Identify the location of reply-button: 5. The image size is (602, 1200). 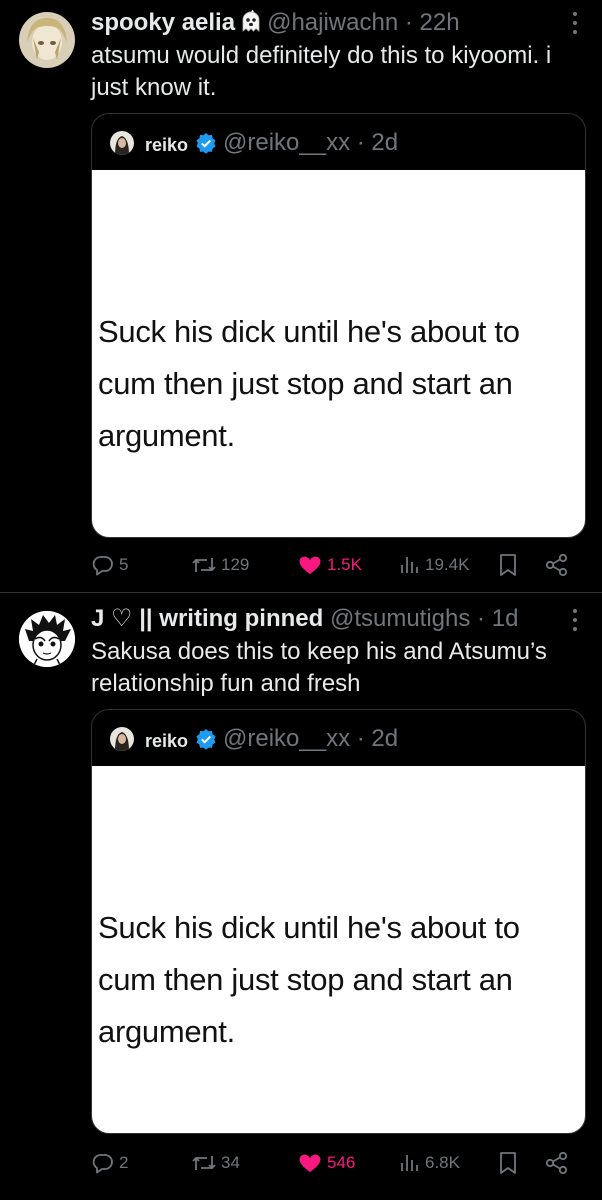
(109, 565).